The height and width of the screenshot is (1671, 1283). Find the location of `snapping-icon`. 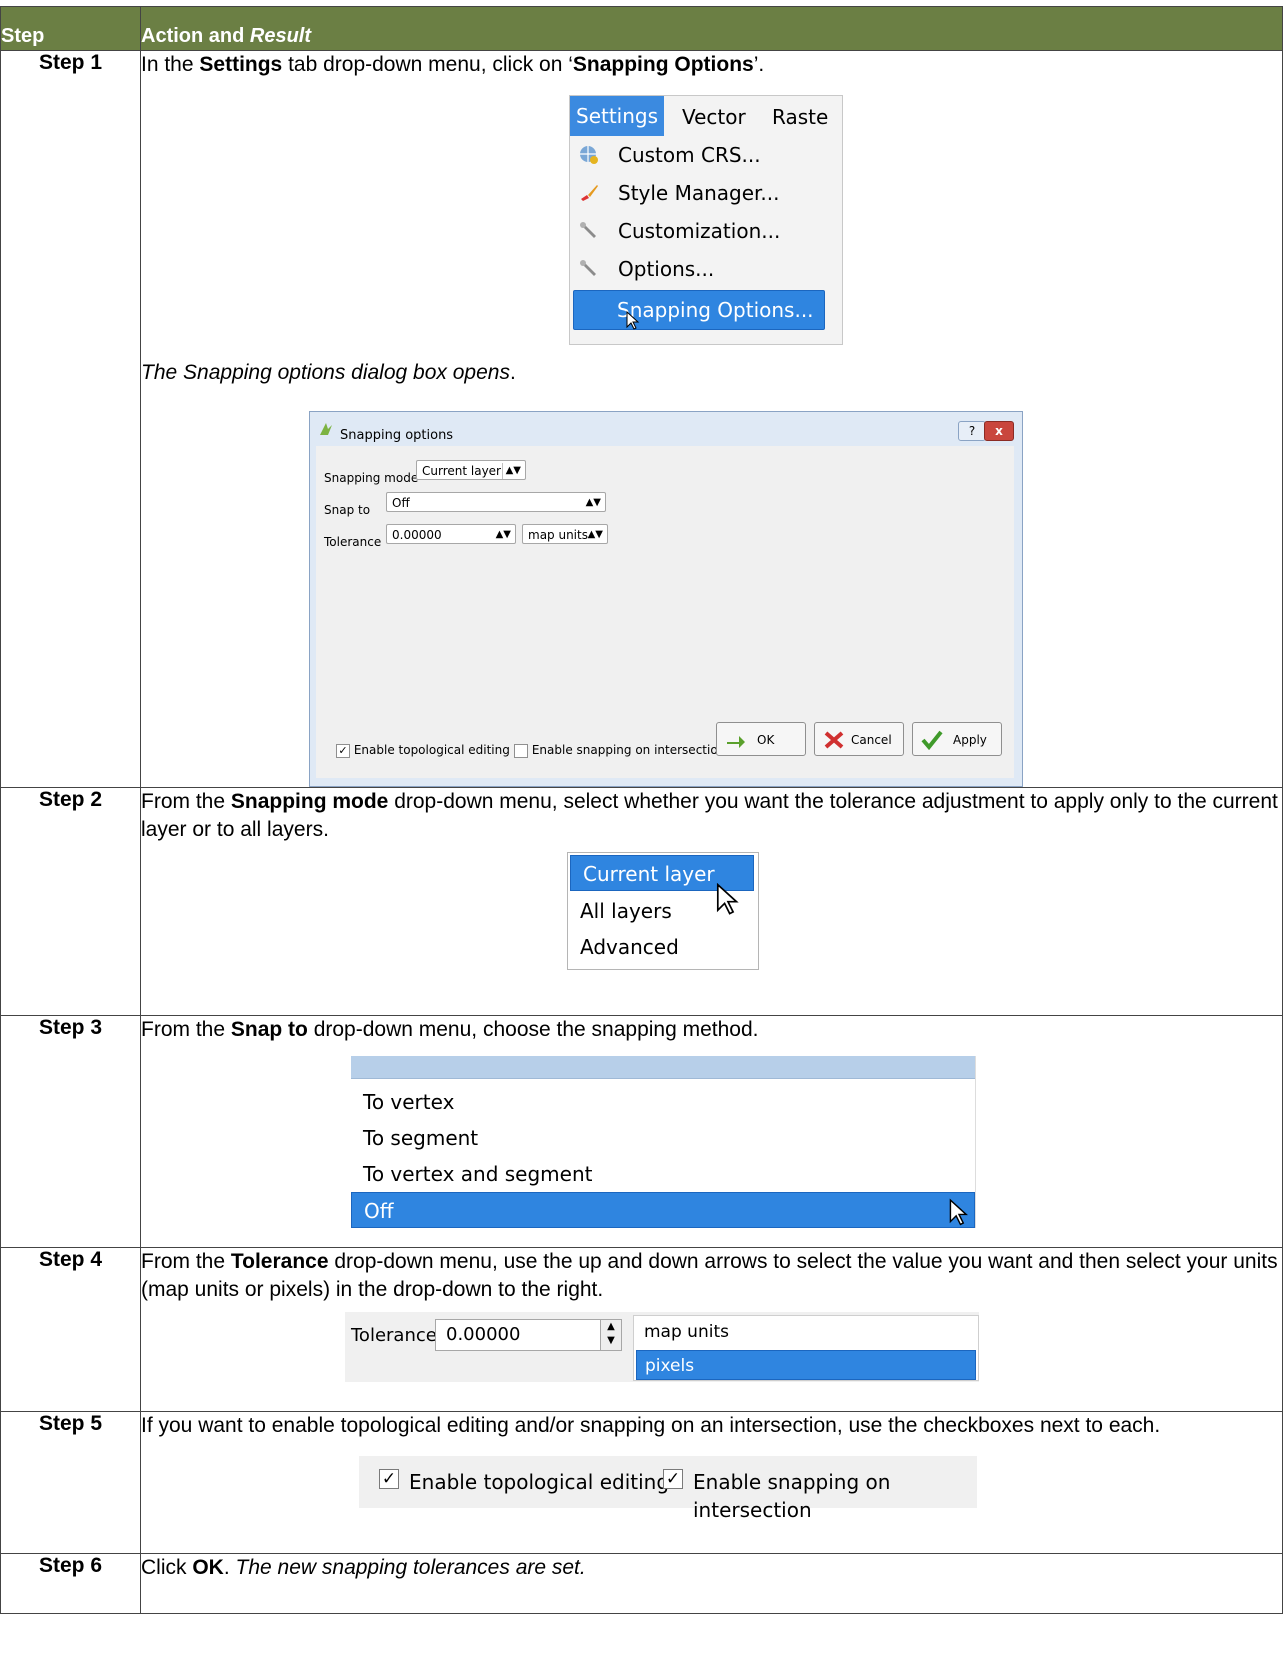

snapping-icon is located at coordinates (326, 429).